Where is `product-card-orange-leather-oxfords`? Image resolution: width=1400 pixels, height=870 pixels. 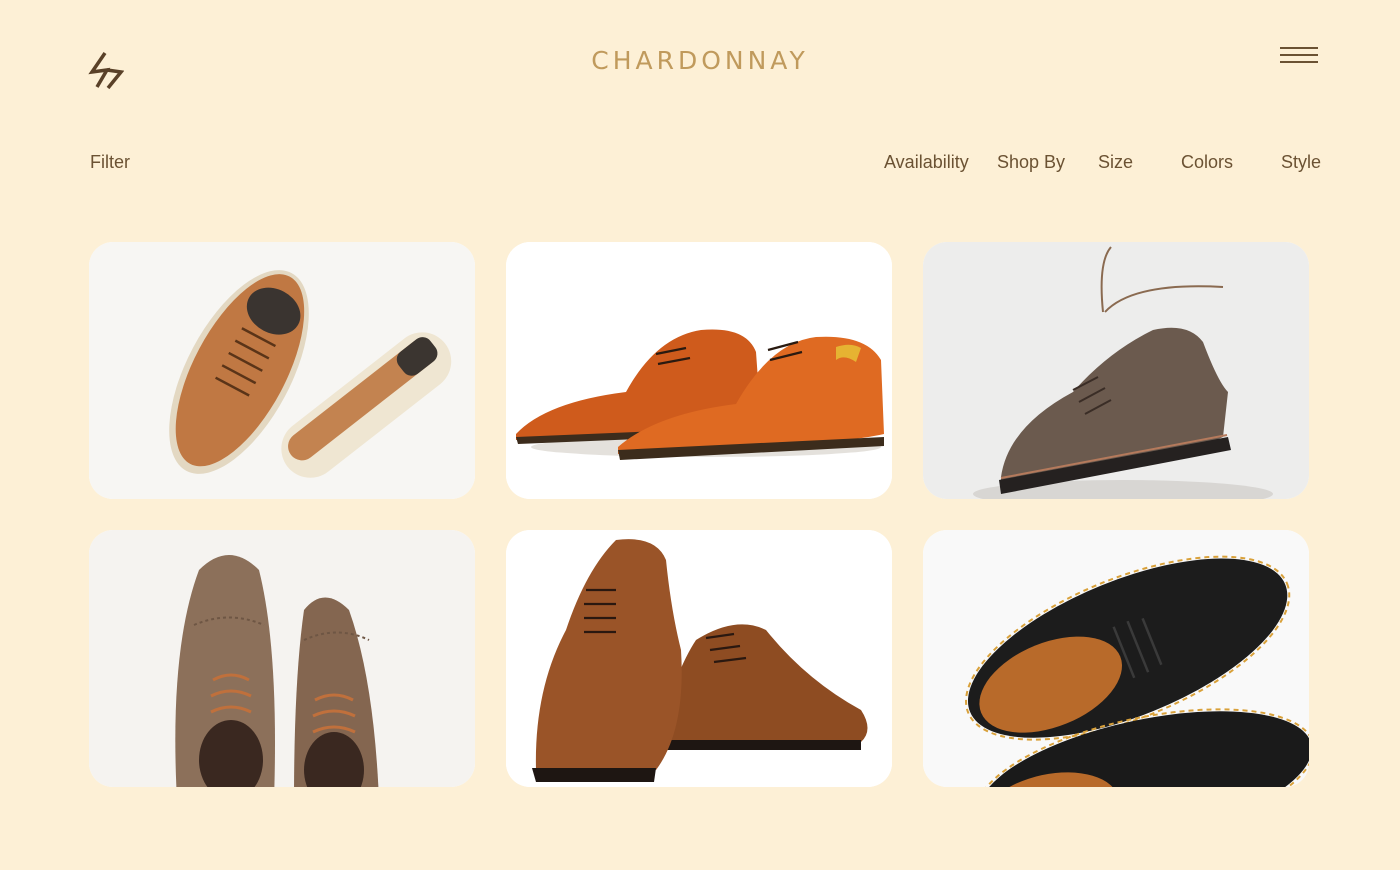 product-card-orange-leather-oxfords is located at coordinates (699, 370).